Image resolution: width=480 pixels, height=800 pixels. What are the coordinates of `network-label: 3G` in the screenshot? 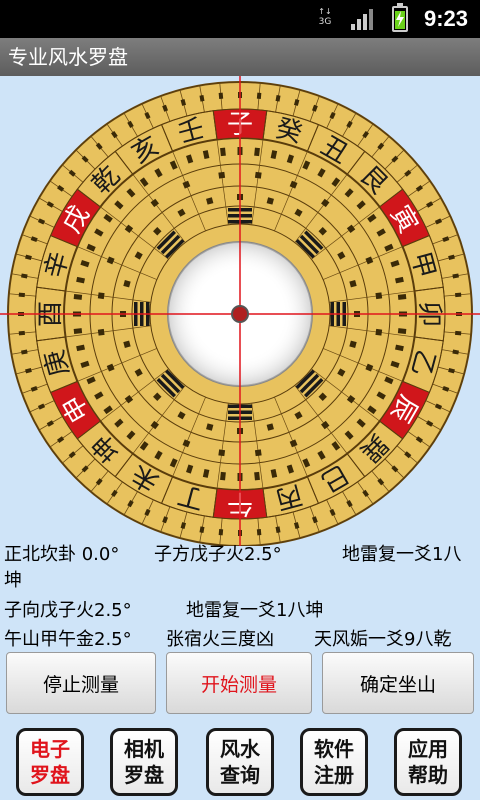 It's located at (325, 22).